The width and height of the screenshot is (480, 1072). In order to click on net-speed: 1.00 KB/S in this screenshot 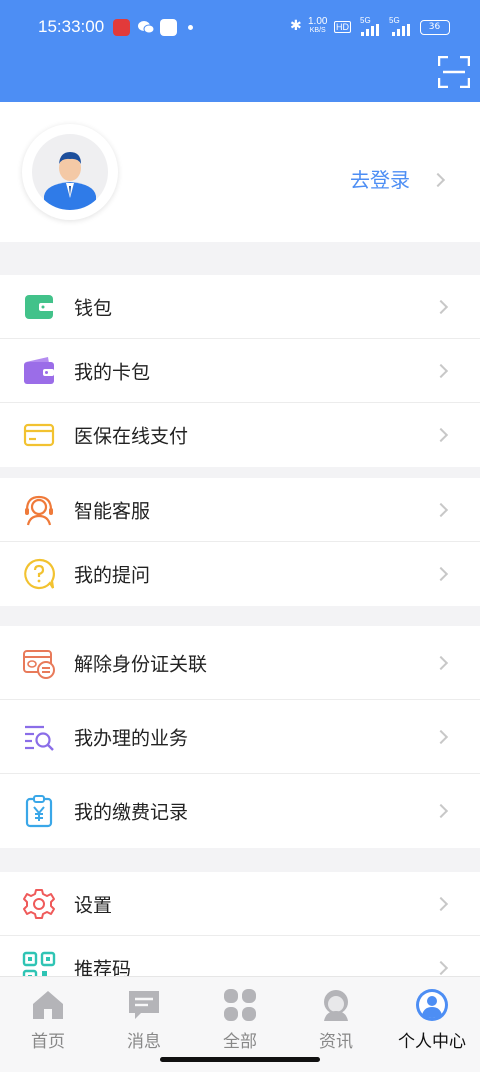, I will do `click(317, 26)`.